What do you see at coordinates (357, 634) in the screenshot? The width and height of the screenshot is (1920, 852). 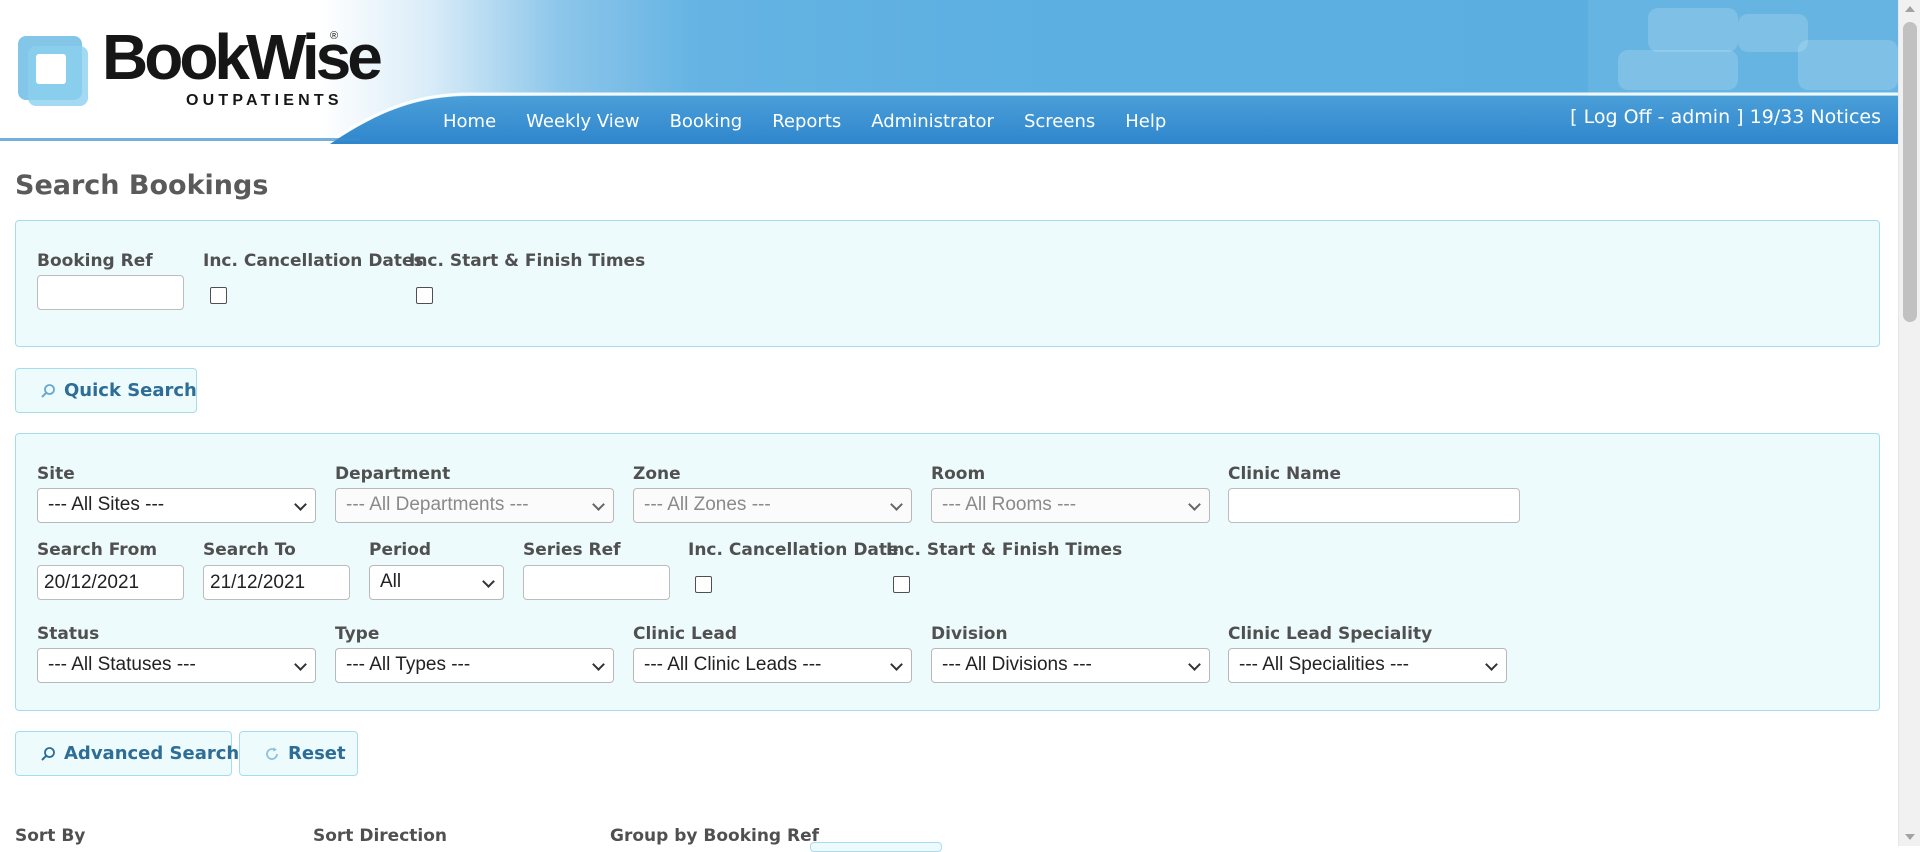 I see `type-label: Type` at bounding box center [357, 634].